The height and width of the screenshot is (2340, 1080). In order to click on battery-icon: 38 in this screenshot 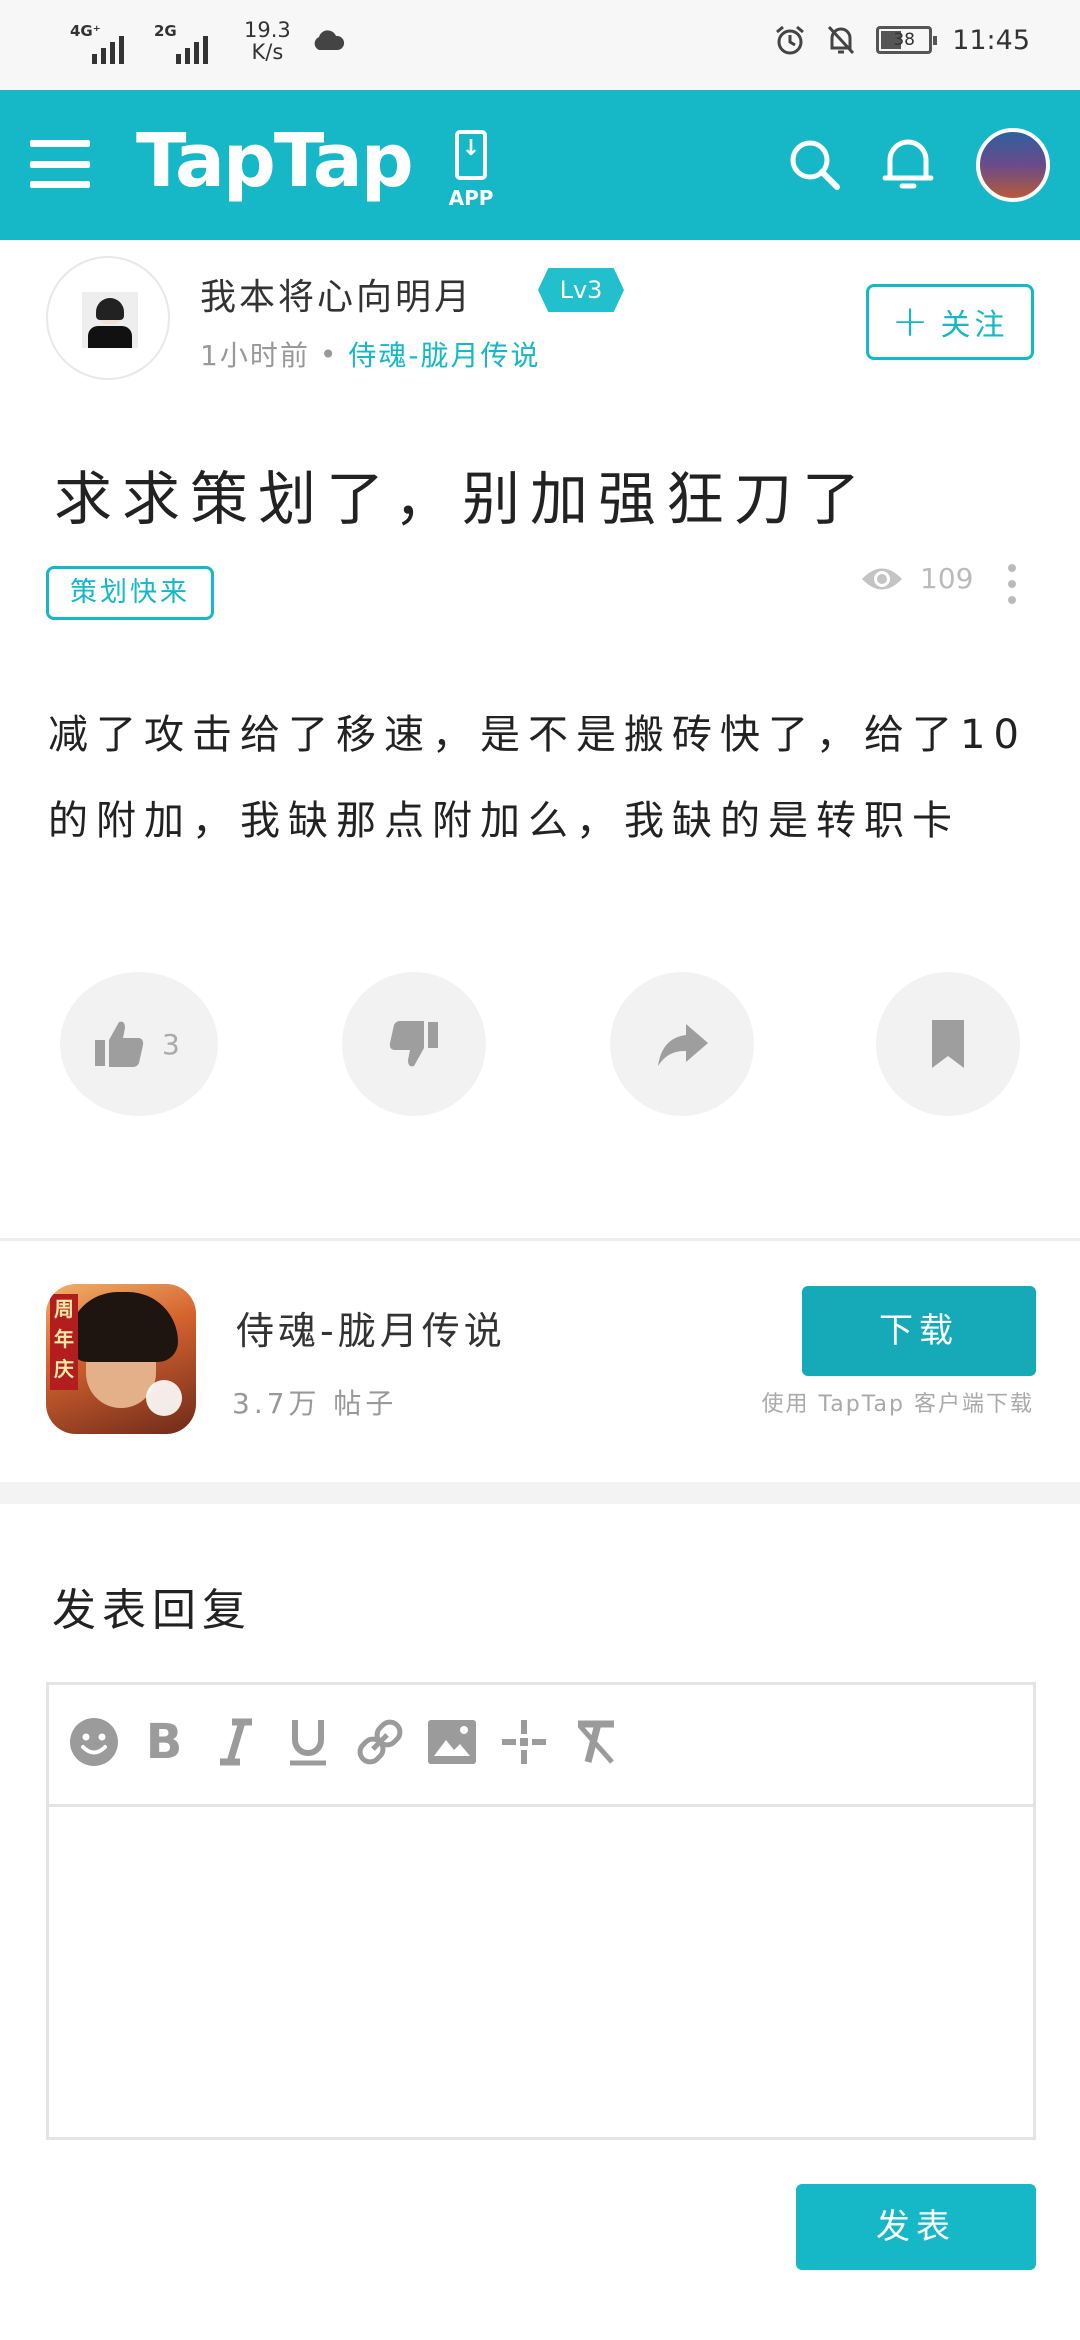, I will do `click(907, 40)`.